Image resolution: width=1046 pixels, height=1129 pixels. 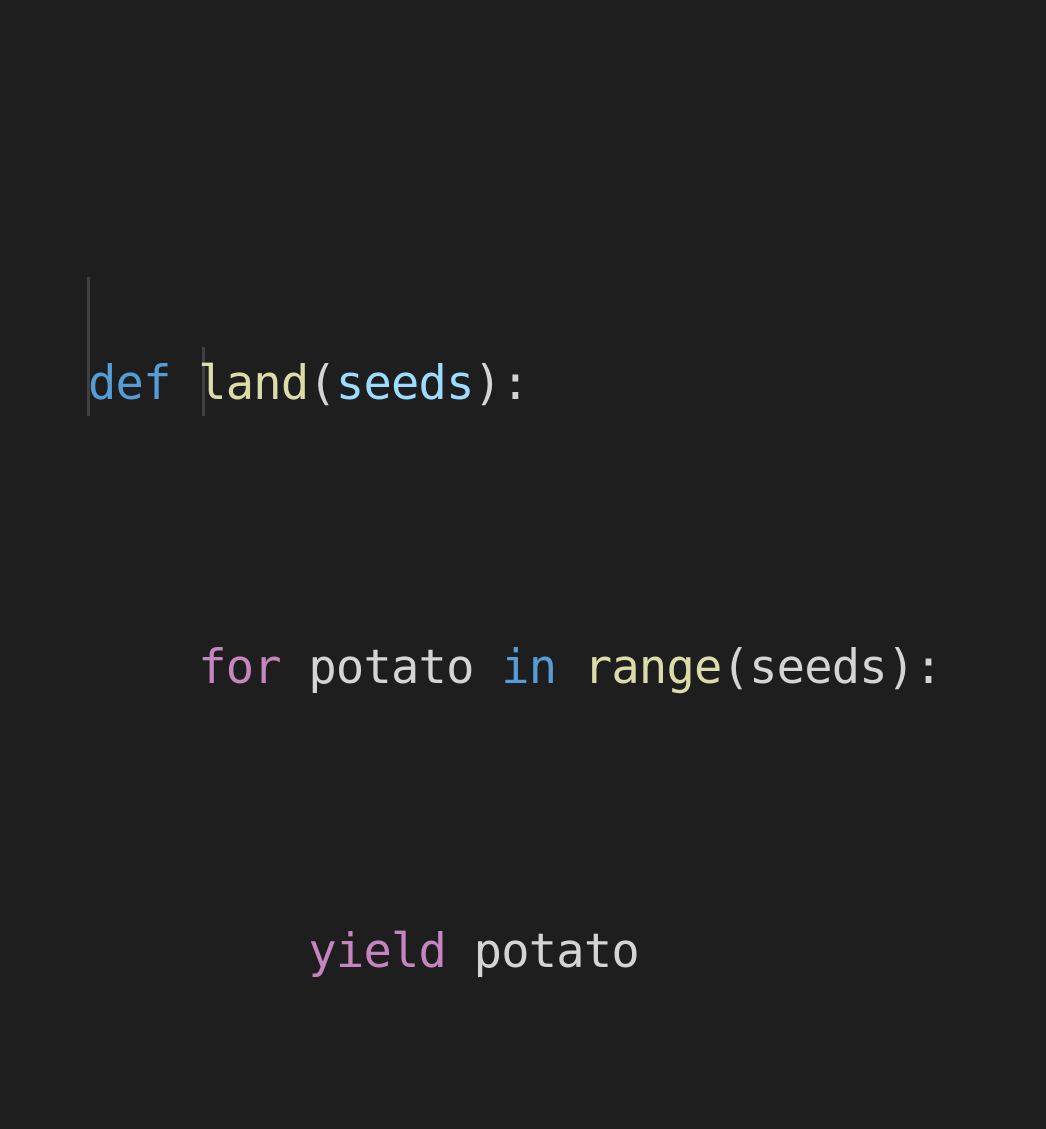 I want to click on keyword-in: in, so click(x=529, y=667).